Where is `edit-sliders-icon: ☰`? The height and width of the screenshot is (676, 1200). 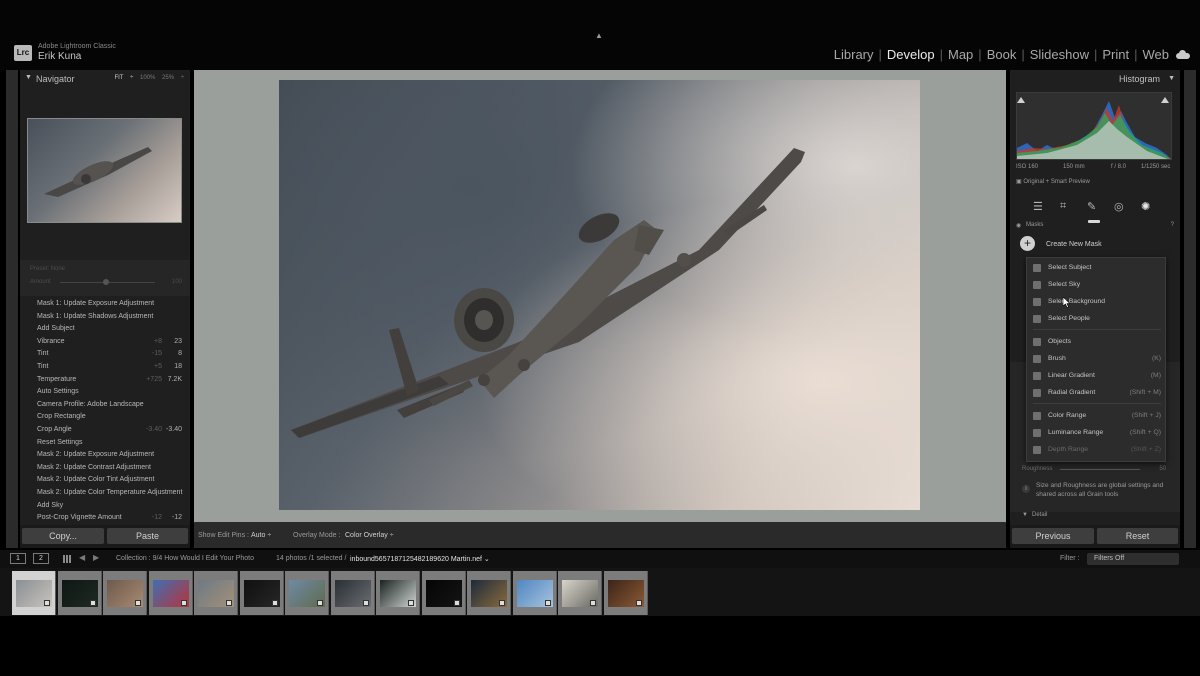 edit-sliders-icon: ☰ is located at coordinates (1039, 206).